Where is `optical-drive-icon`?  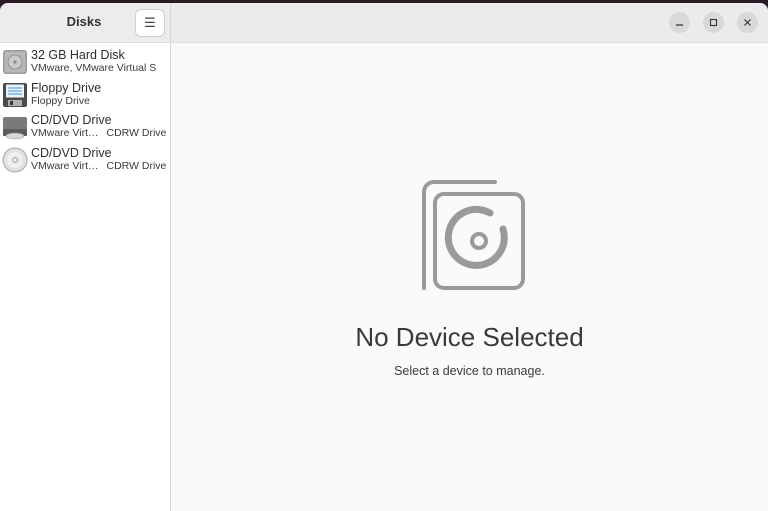 optical-drive-icon is located at coordinates (15, 128).